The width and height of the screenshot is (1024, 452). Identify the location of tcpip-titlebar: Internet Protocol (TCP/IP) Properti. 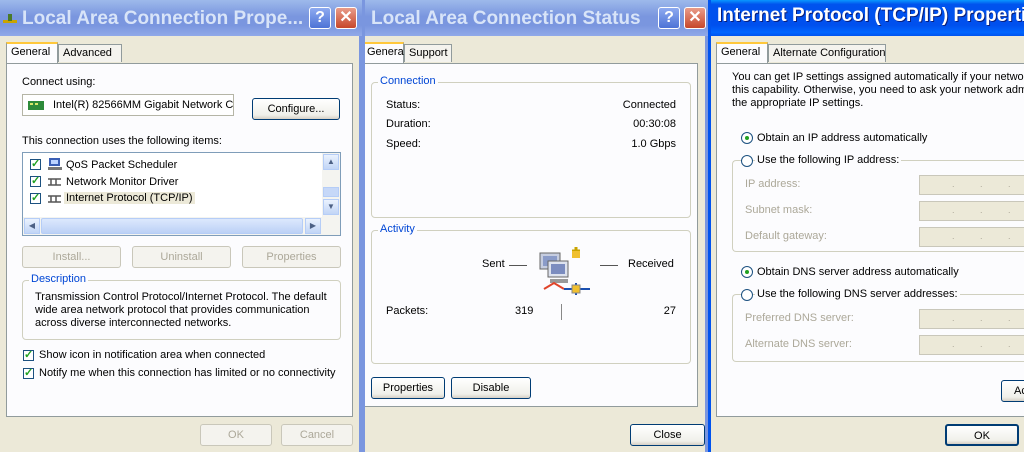
(867, 18).